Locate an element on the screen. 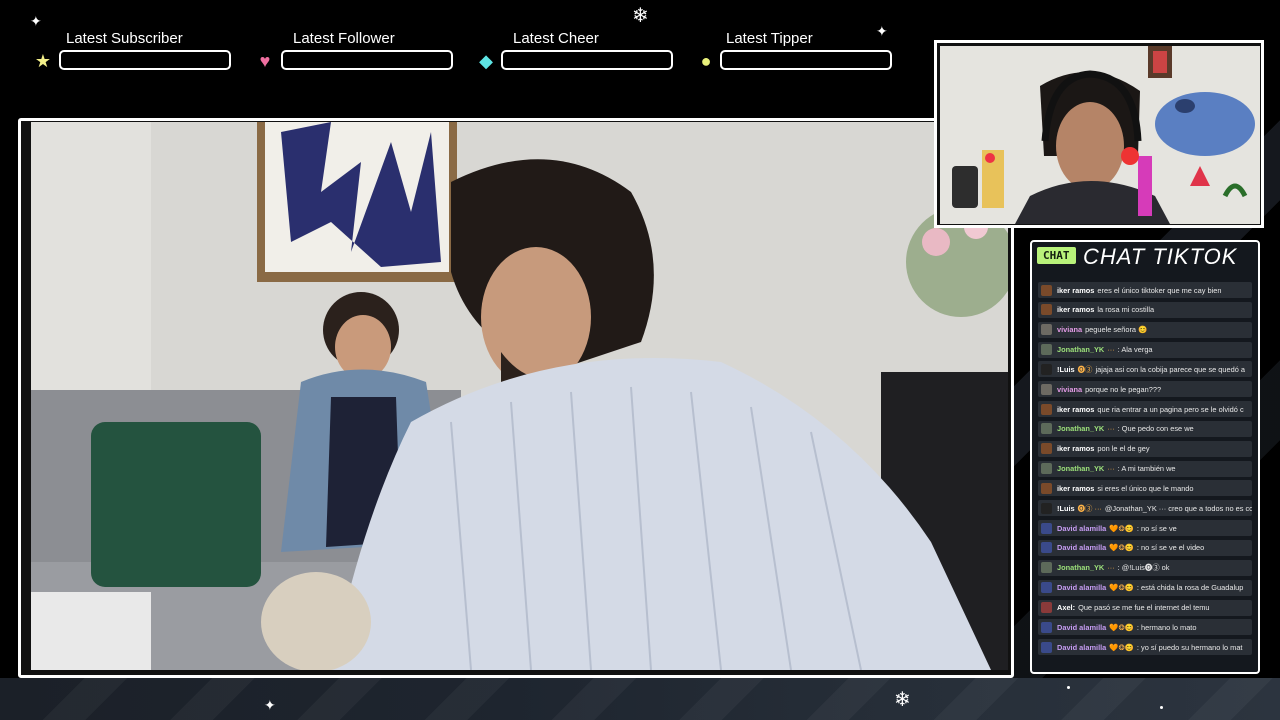 This screenshot has height=720, width=1280. chat-message-text: si eres el único que le mando is located at coordinates (1145, 488).